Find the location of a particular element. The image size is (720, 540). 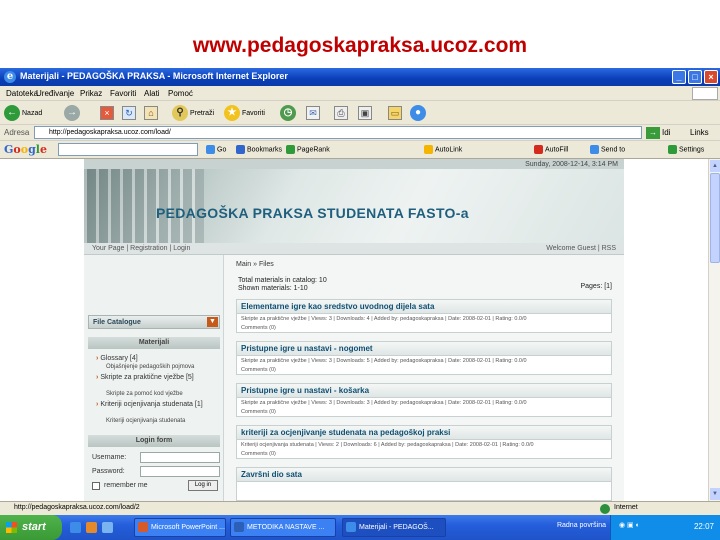

google-sendto-button: Send to is located at coordinates (607, 149).